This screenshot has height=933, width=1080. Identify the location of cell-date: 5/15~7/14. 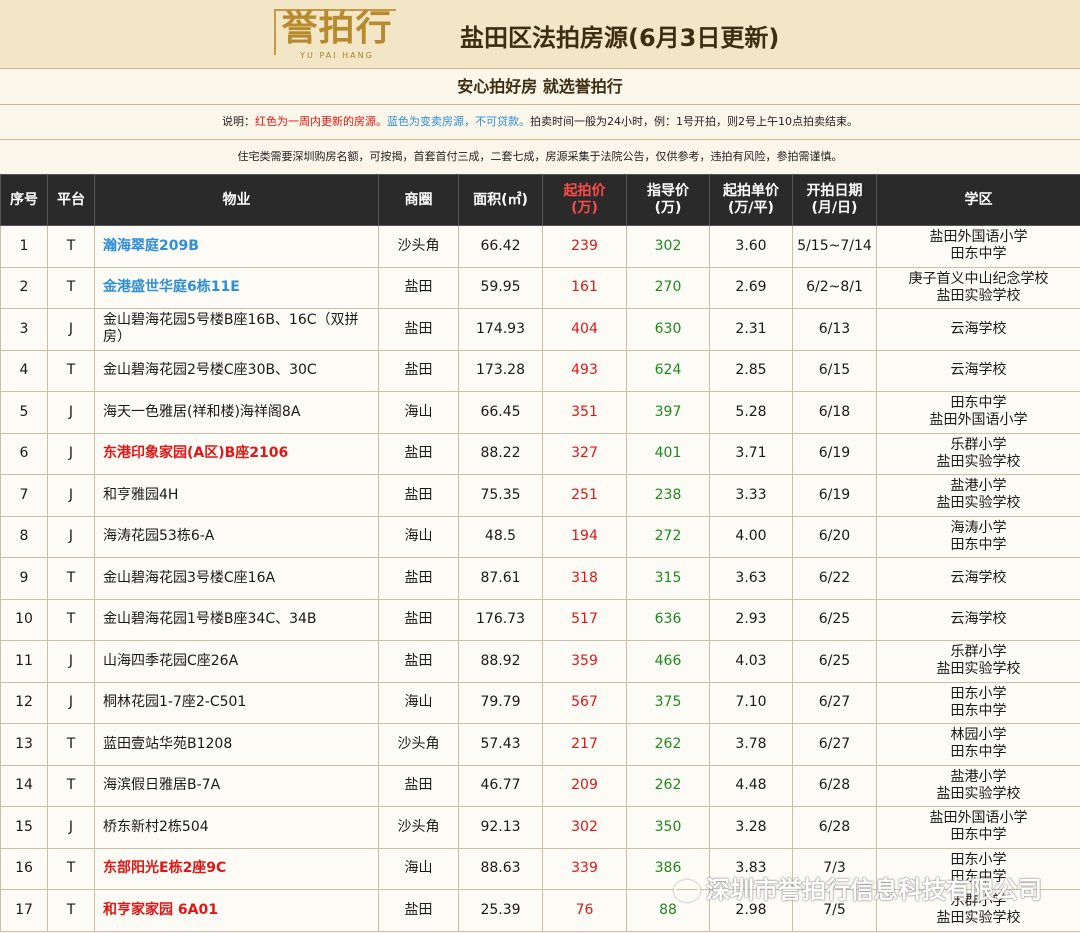
(834, 246).